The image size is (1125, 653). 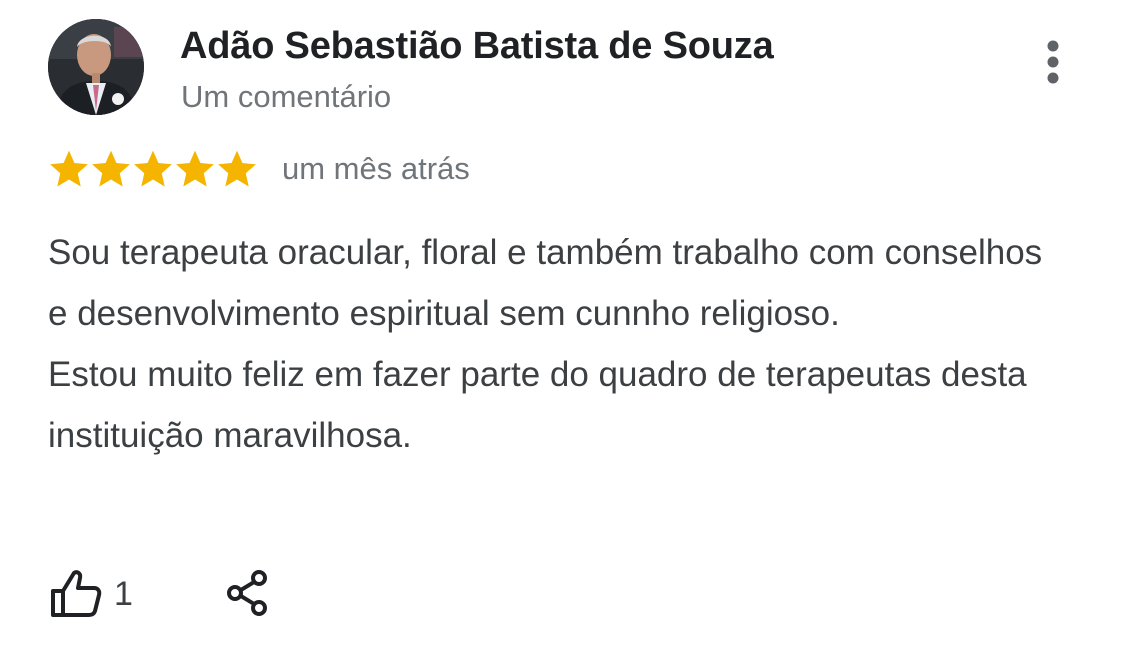 What do you see at coordinates (123, 593) in the screenshot?
I see `like-count: 1` at bounding box center [123, 593].